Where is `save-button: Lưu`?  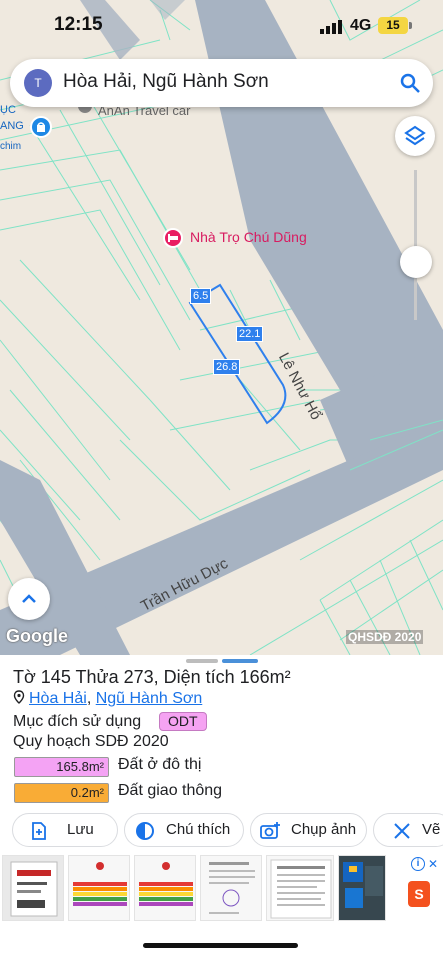 save-button: Lưu is located at coordinates (65, 830).